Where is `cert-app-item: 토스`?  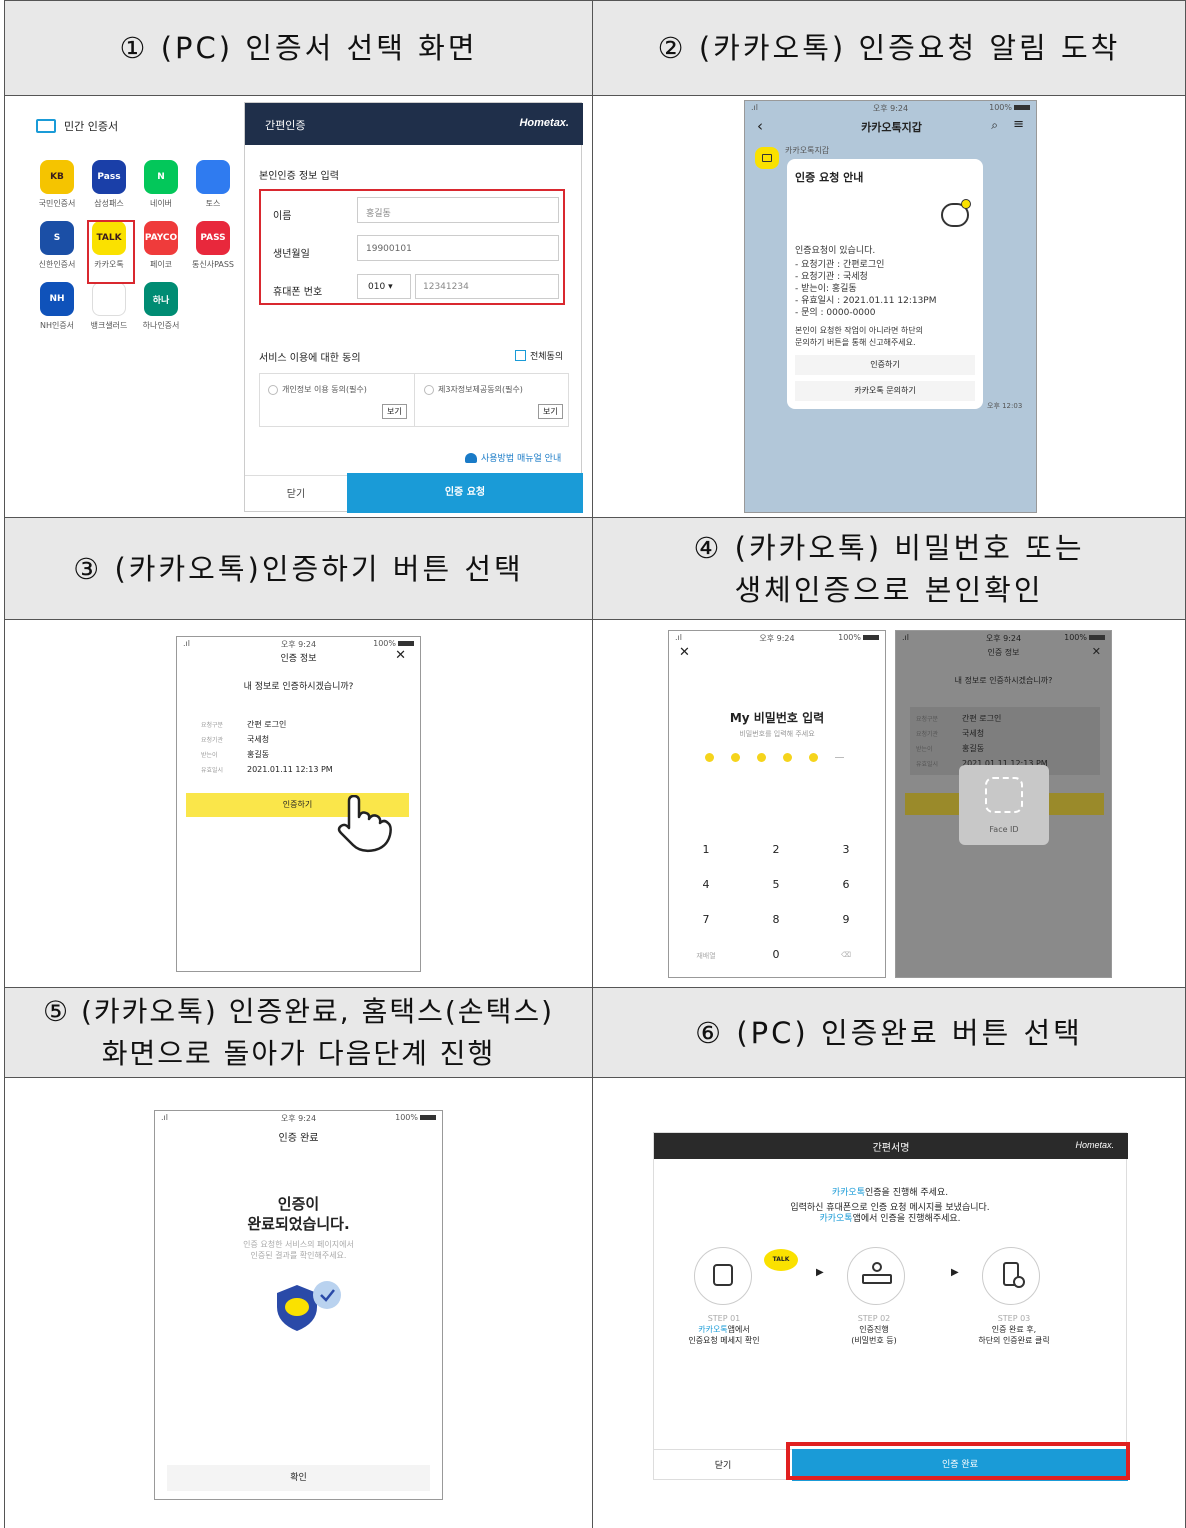
cert-app-item: 토스 is located at coordinates (213, 184).